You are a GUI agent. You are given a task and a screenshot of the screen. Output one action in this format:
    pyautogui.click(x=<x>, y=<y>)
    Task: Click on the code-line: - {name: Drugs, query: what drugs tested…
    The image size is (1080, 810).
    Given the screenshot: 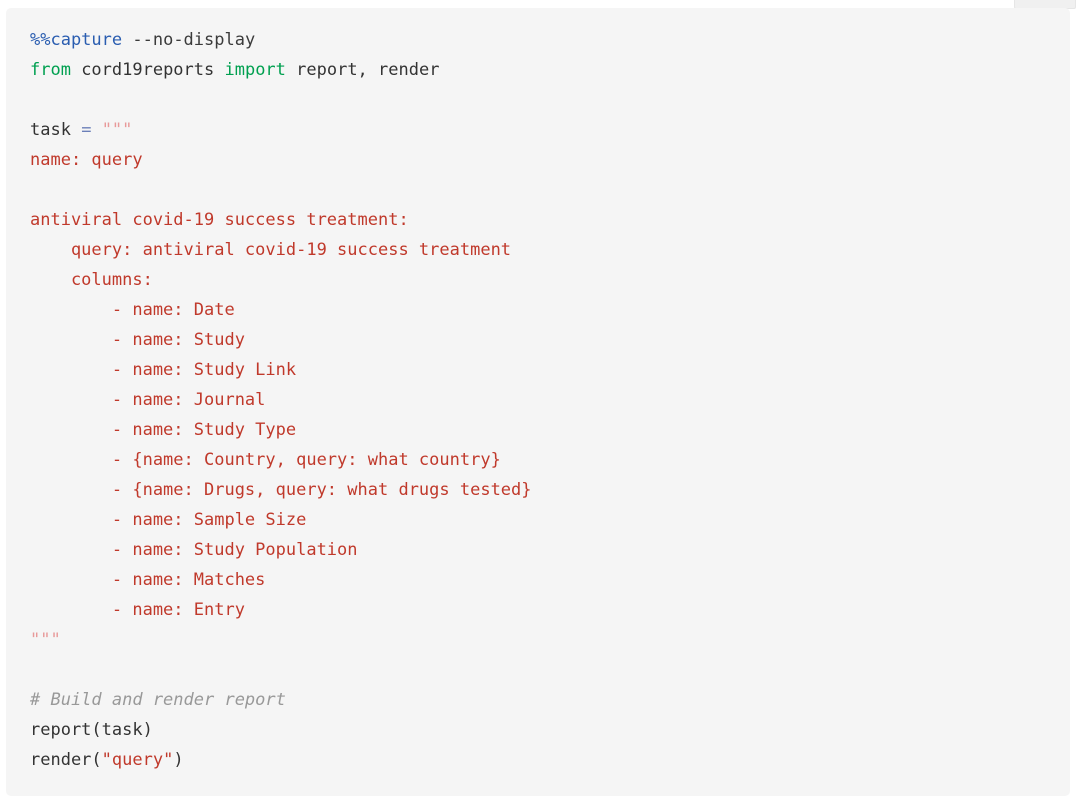 What is the action you would take?
    pyautogui.click(x=538, y=490)
    